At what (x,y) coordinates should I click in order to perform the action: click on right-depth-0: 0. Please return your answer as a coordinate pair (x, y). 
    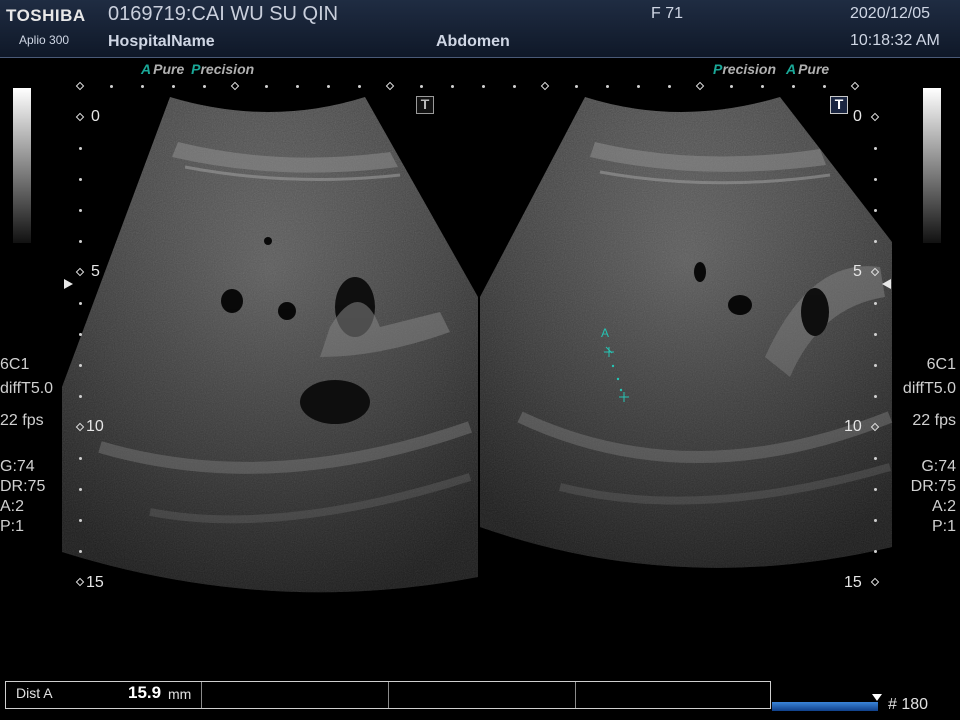
    Looking at the image, I should click on (857, 116).